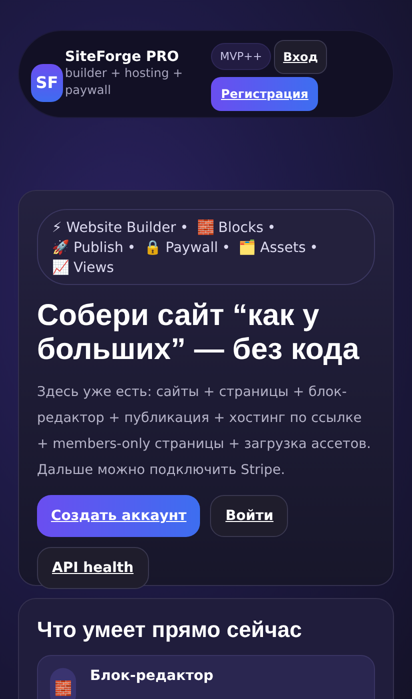 The width and height of the screenshot is (412, 699). What do you see at coordinates (241, 56) in the screenshot?
I see `version-badge: MVP++` at bounding box center [241, 56].